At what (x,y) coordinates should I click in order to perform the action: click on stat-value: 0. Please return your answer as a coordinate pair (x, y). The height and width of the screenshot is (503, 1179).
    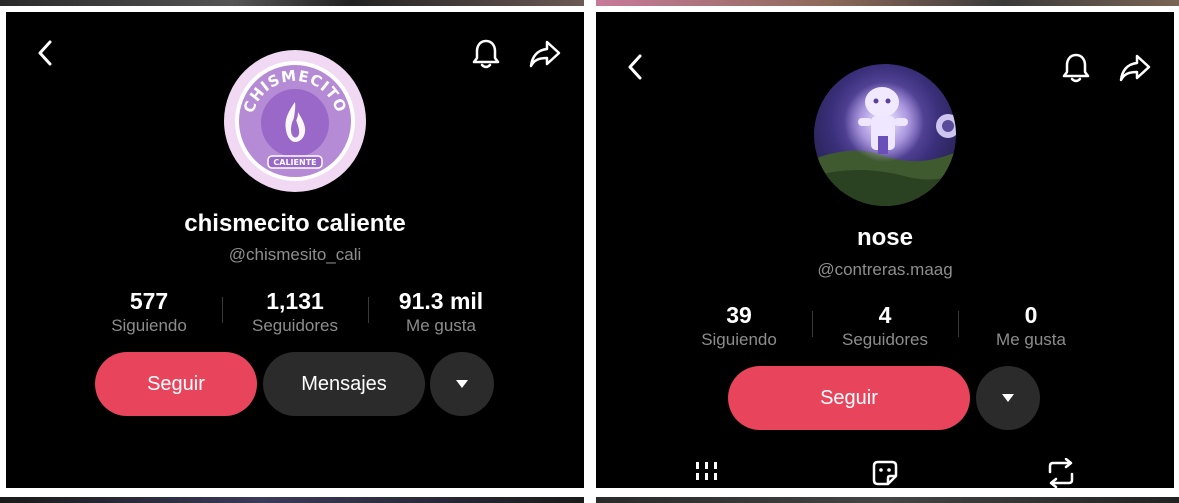
    Looking at the image, I should click on (1031, 315).